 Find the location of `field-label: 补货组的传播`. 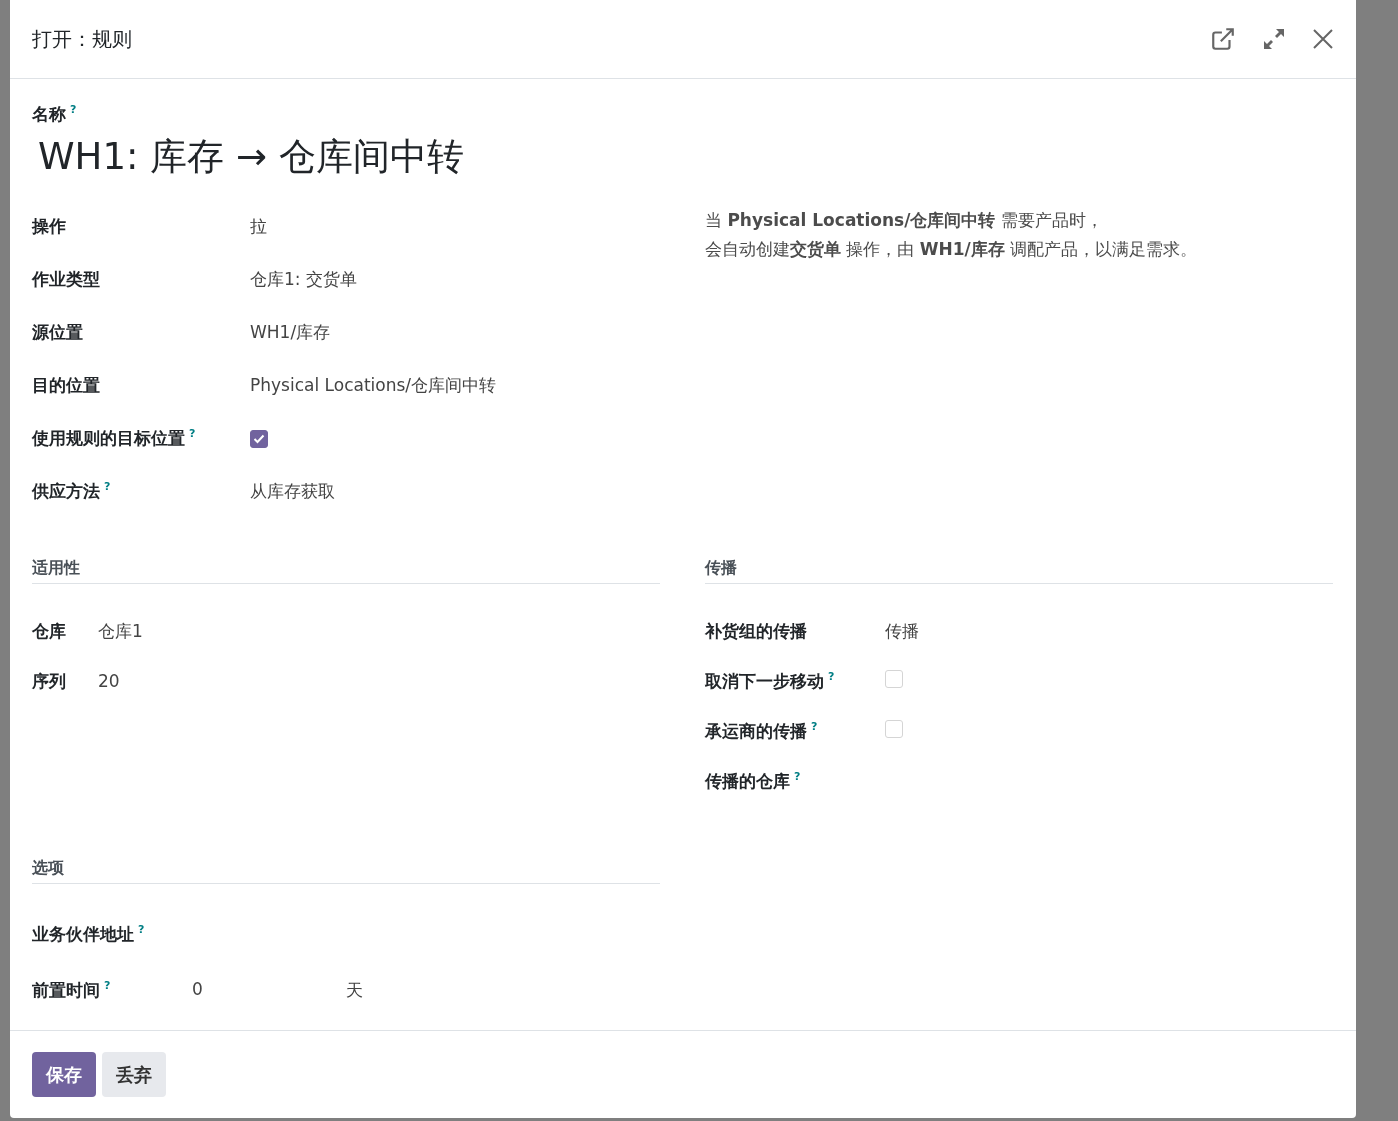

field-label: 补货组的传播 is located at coordinates (756, 631).